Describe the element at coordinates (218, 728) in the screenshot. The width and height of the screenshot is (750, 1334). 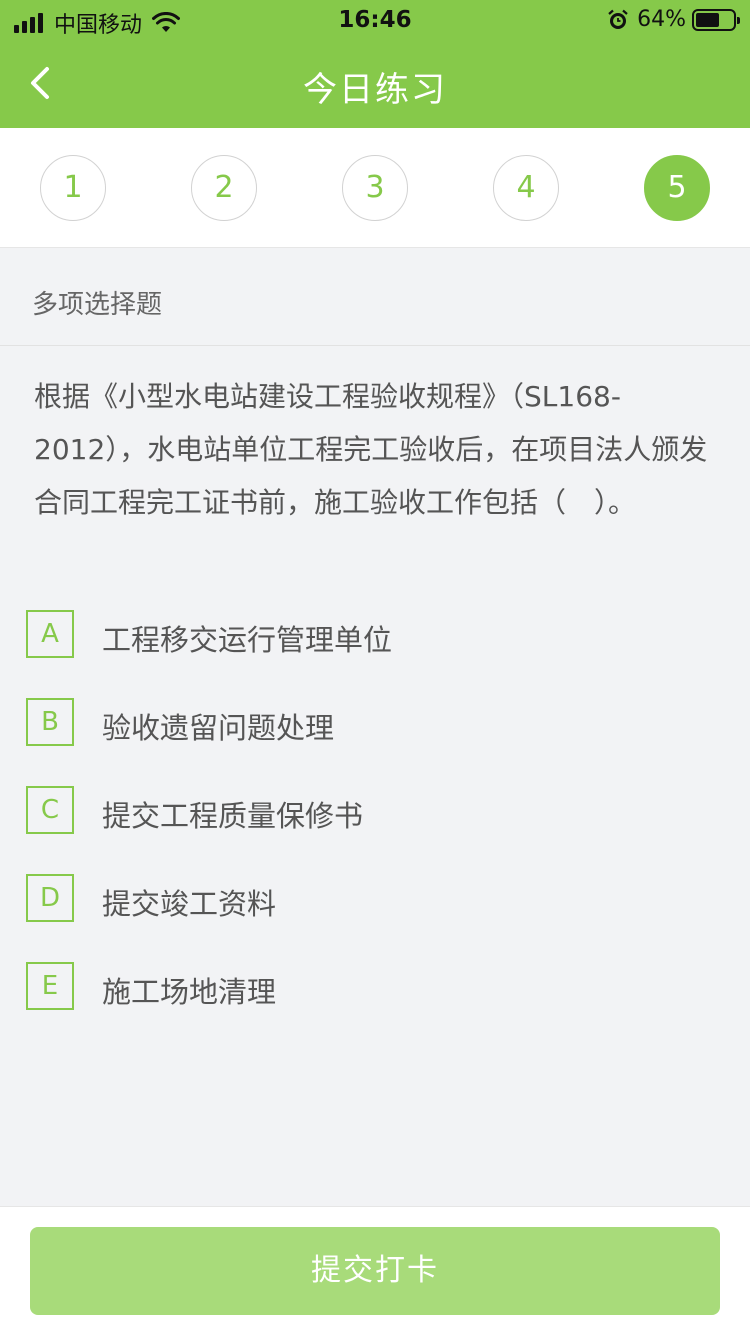
I see `option-text: 验收遗留问题处理` at that location.